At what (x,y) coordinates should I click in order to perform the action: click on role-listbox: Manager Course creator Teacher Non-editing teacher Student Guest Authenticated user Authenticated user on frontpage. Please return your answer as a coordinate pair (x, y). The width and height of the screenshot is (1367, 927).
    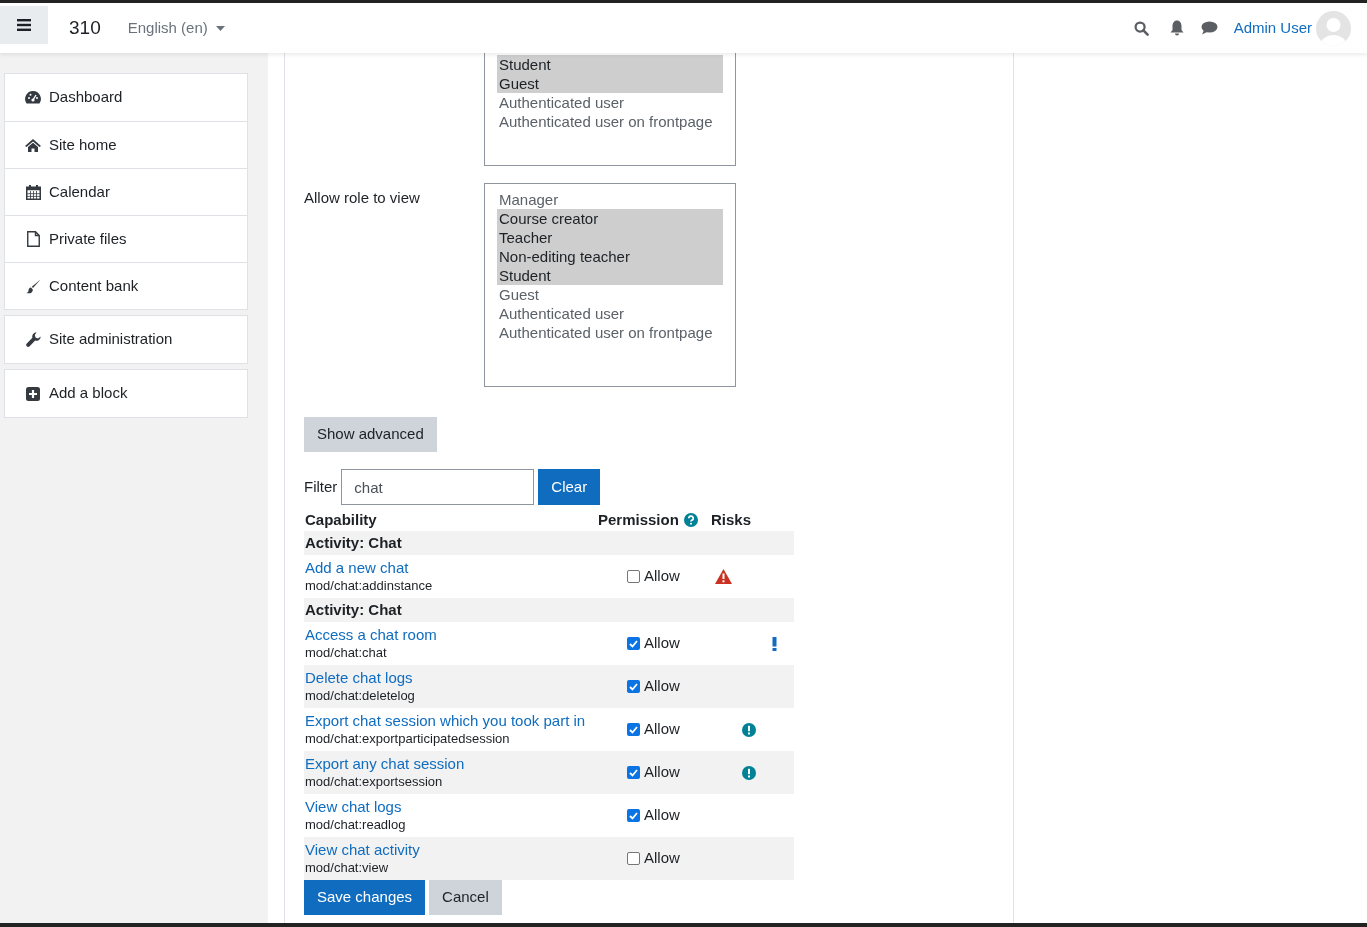
    Looking at the image, I should click on (610, 285).